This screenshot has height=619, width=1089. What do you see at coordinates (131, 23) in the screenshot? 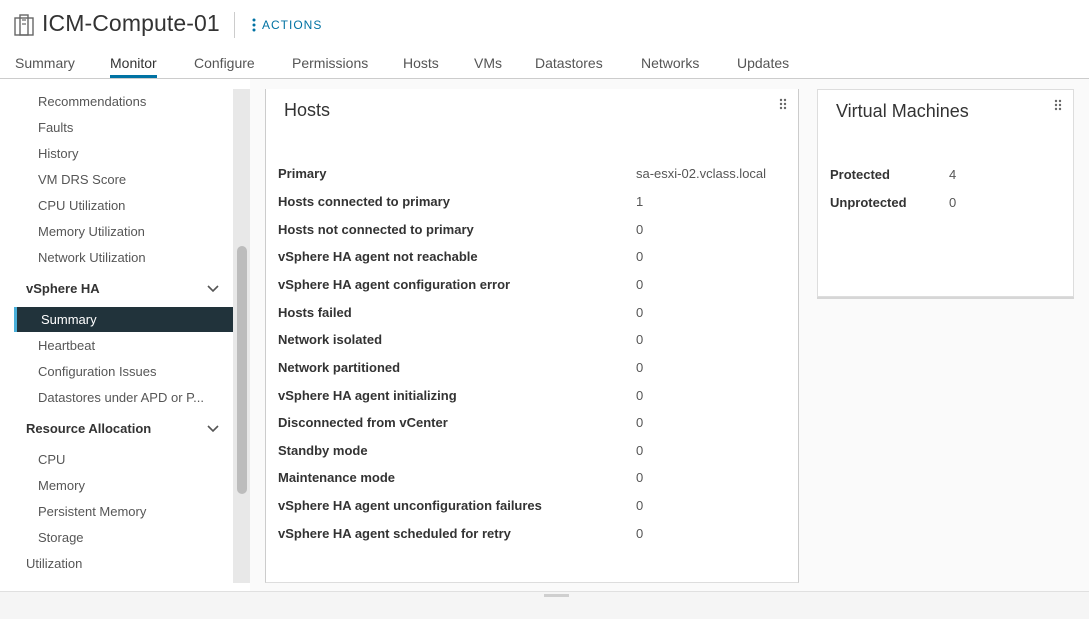
I see `object-title: ICM-Compute-01` at bounding box center [131, 23].